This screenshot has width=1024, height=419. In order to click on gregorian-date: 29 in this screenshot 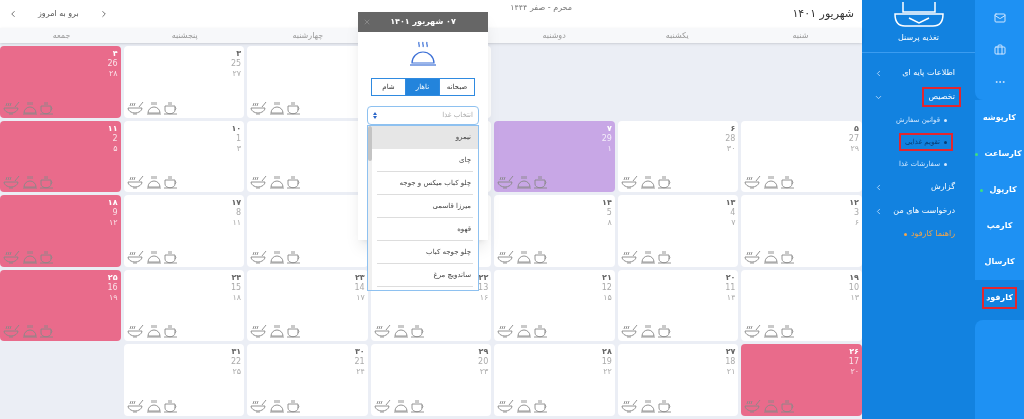, I will do `click(606, 138)`.